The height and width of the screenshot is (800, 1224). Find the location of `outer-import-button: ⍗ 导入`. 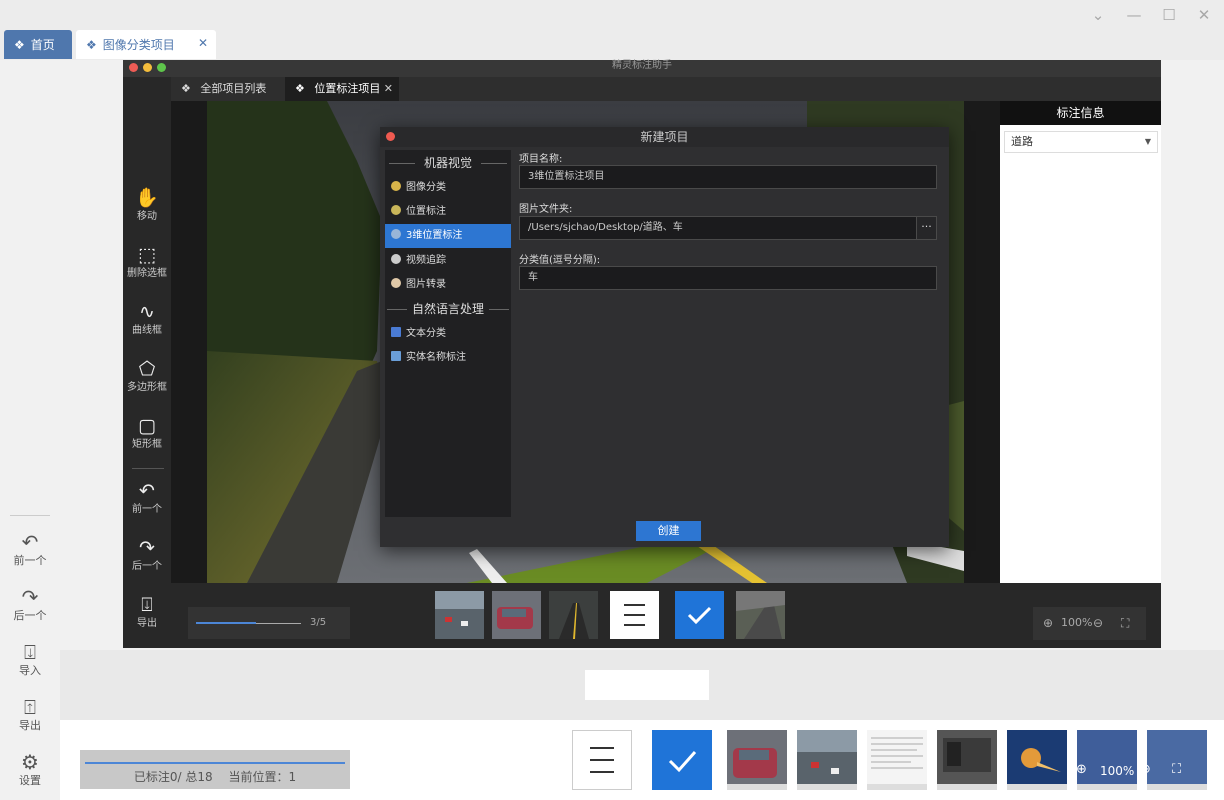

outer-import-button: ⍗ 导入 is located at coordinates (30, 664).